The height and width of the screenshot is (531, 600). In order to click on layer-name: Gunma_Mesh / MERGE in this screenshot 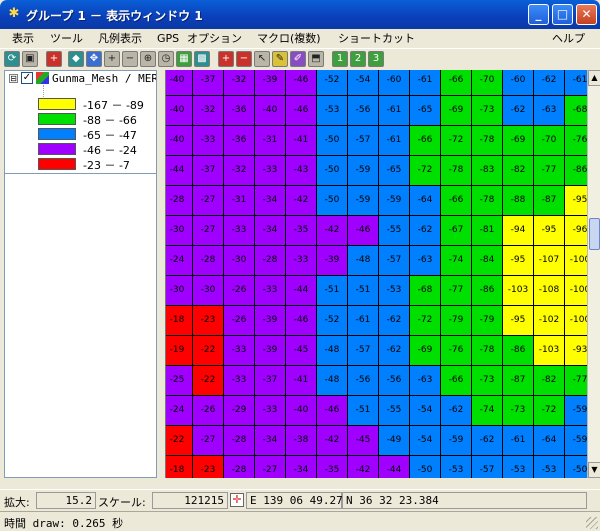, I will do `click(104, 78)`.